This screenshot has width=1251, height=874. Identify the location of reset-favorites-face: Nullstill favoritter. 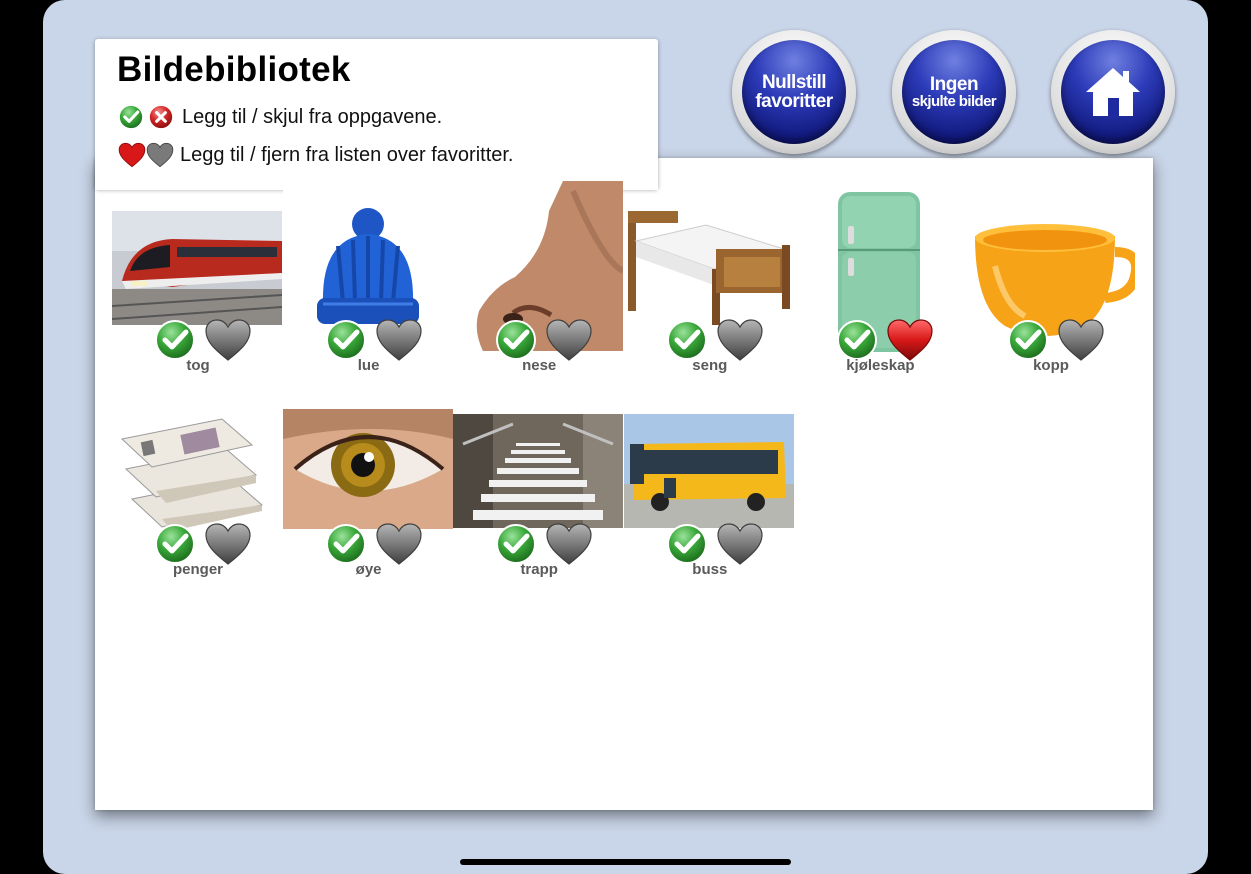
(794, 92).